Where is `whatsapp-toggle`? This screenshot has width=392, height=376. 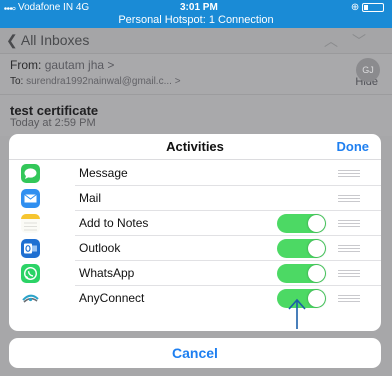
whatsapp-toggle is located at coordinates (301, 273).